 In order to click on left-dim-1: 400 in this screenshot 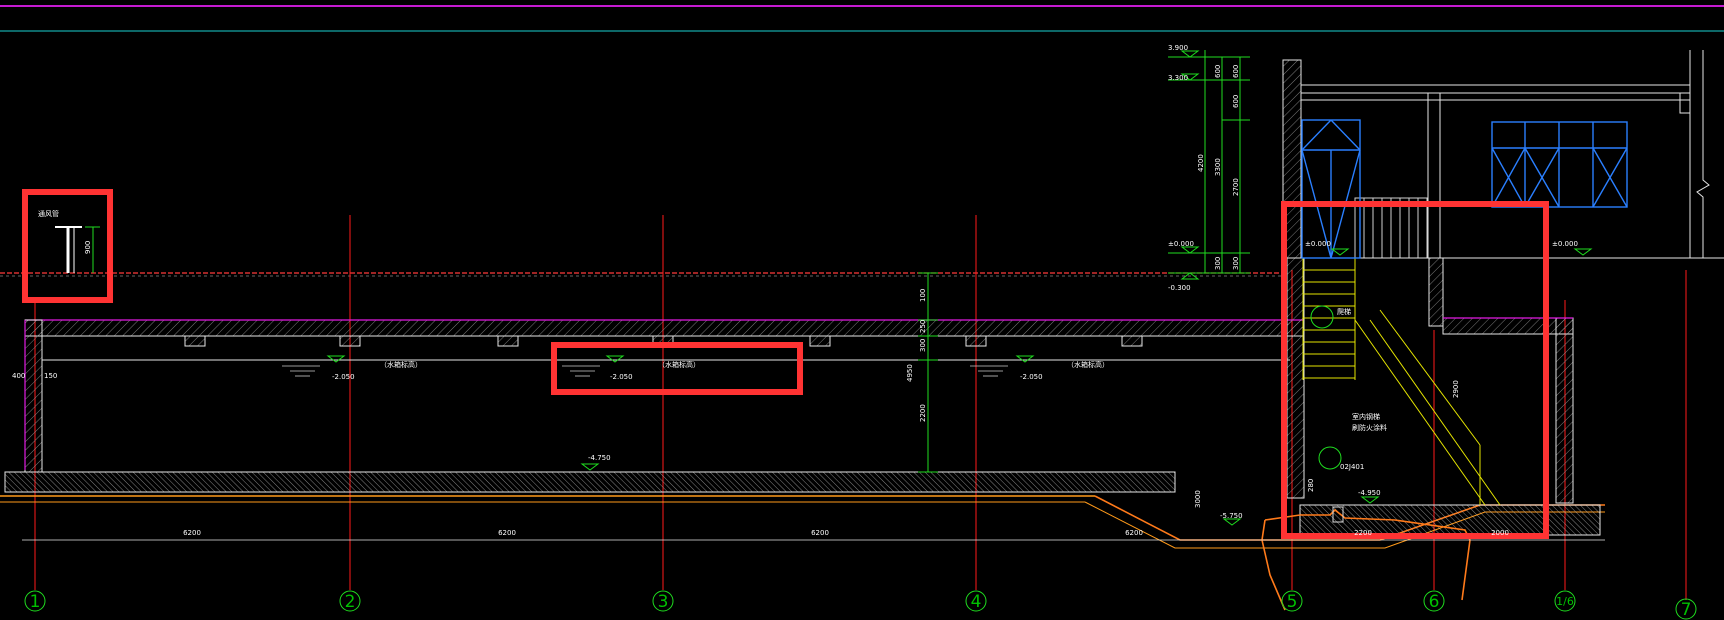, I will do `click(18, 376)`.